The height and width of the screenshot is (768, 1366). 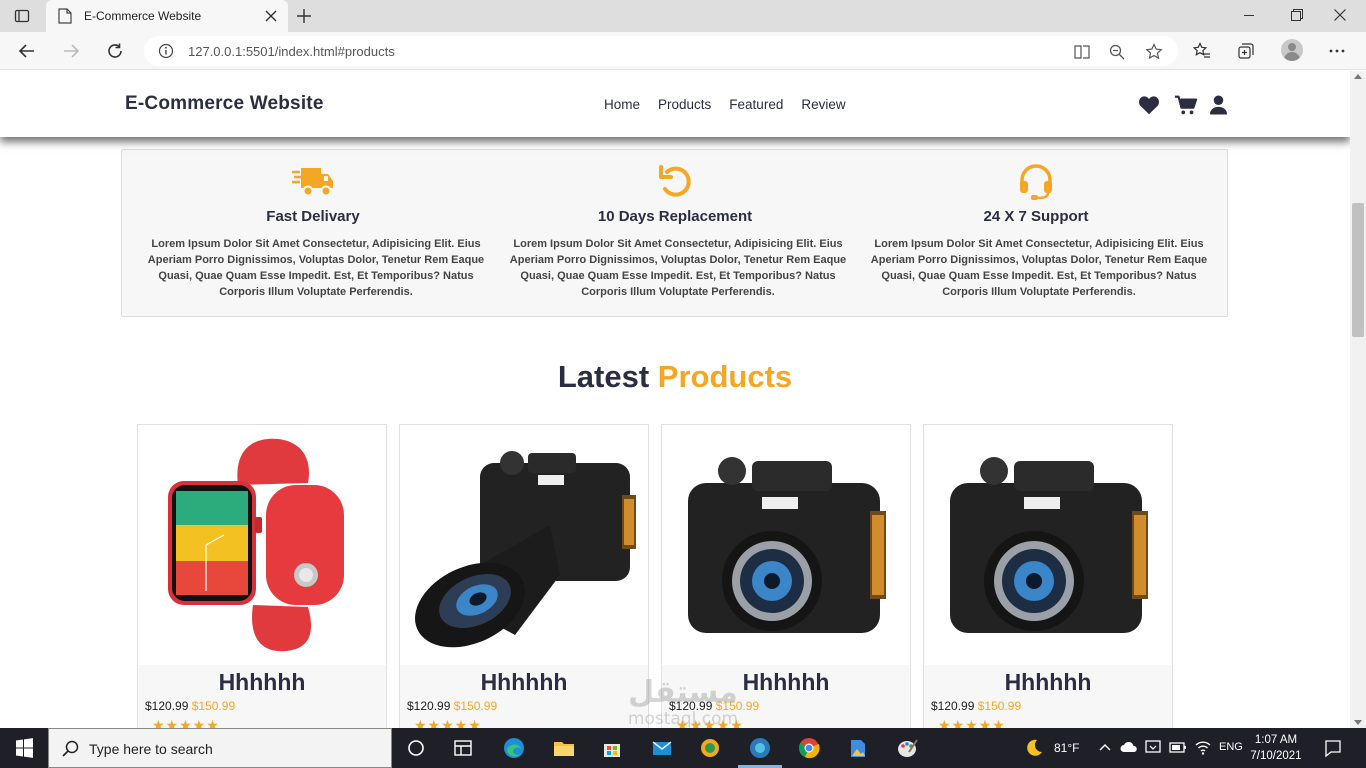 I want to click on nav-link-home: Home, so click(x=622, y=104).